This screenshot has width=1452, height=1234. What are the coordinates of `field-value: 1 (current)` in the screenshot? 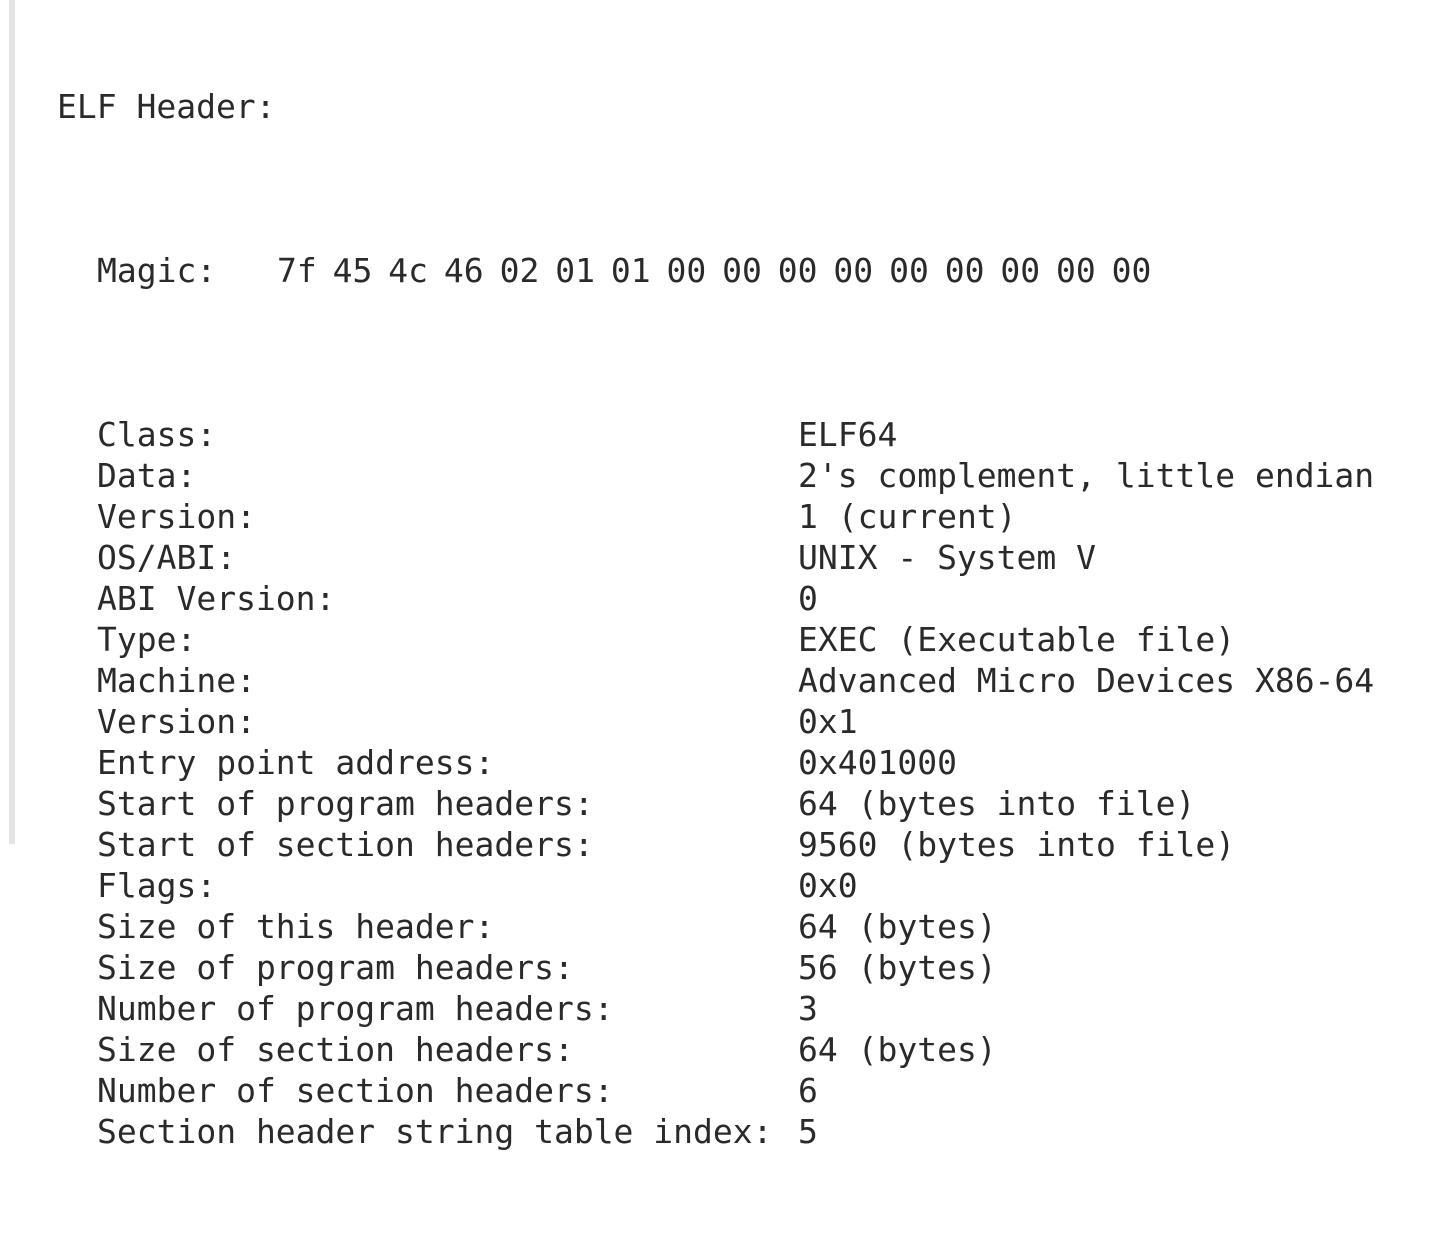 It's located at (907, 516).